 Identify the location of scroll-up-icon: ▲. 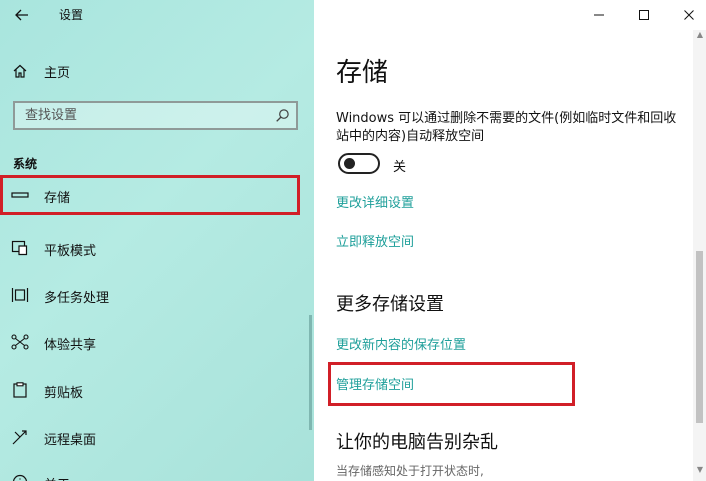
(700, 37).